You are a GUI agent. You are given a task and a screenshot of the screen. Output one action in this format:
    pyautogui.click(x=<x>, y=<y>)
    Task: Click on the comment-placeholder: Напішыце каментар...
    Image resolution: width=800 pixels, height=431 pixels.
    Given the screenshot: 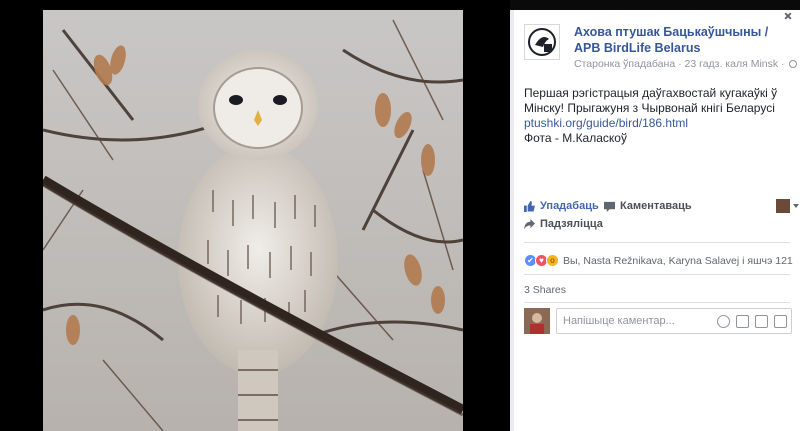 What is the action you would take?
    pyautogui.click(x=619, y=321)
    